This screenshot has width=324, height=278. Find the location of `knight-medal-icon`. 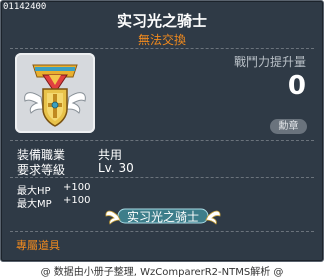

knight-medal-icon is located at coordinates (55, 95).